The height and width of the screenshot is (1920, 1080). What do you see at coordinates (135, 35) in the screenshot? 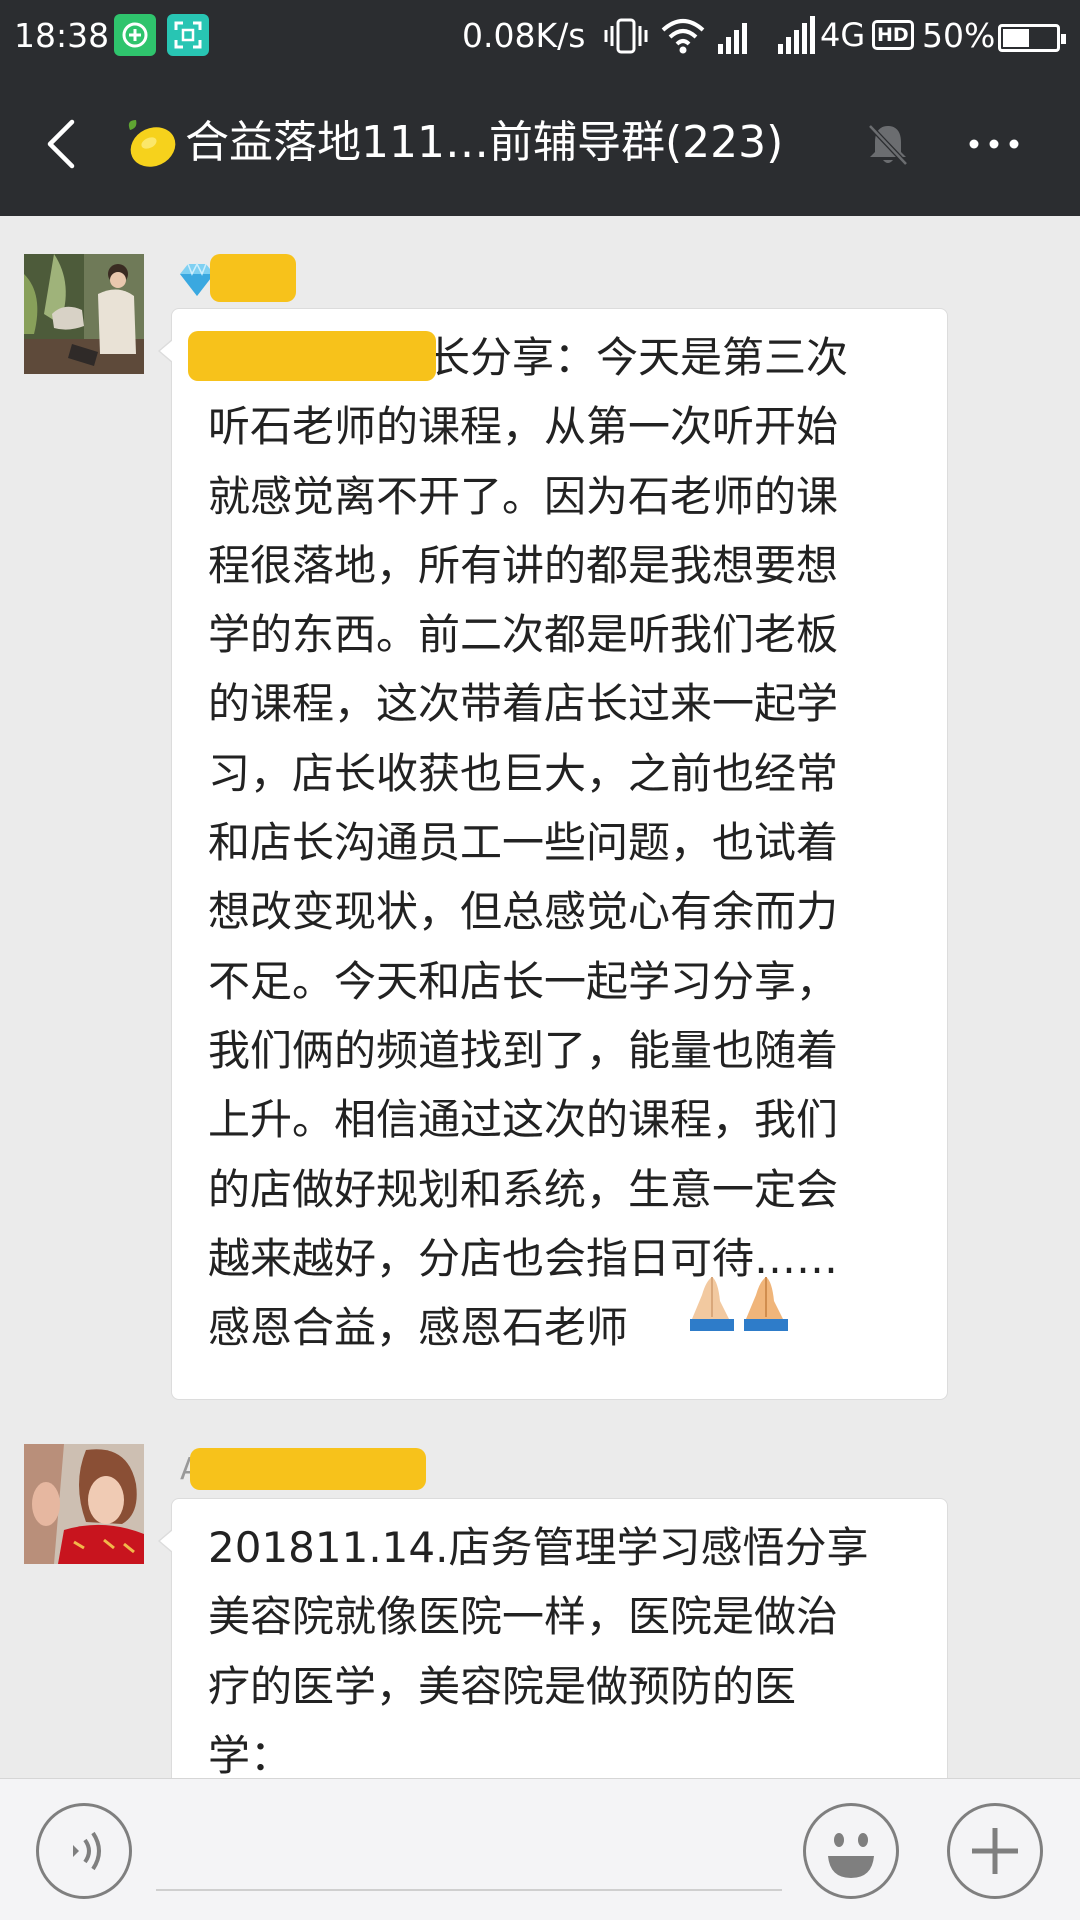
I see `app-notification-icon` at bounding box center [135, 35].